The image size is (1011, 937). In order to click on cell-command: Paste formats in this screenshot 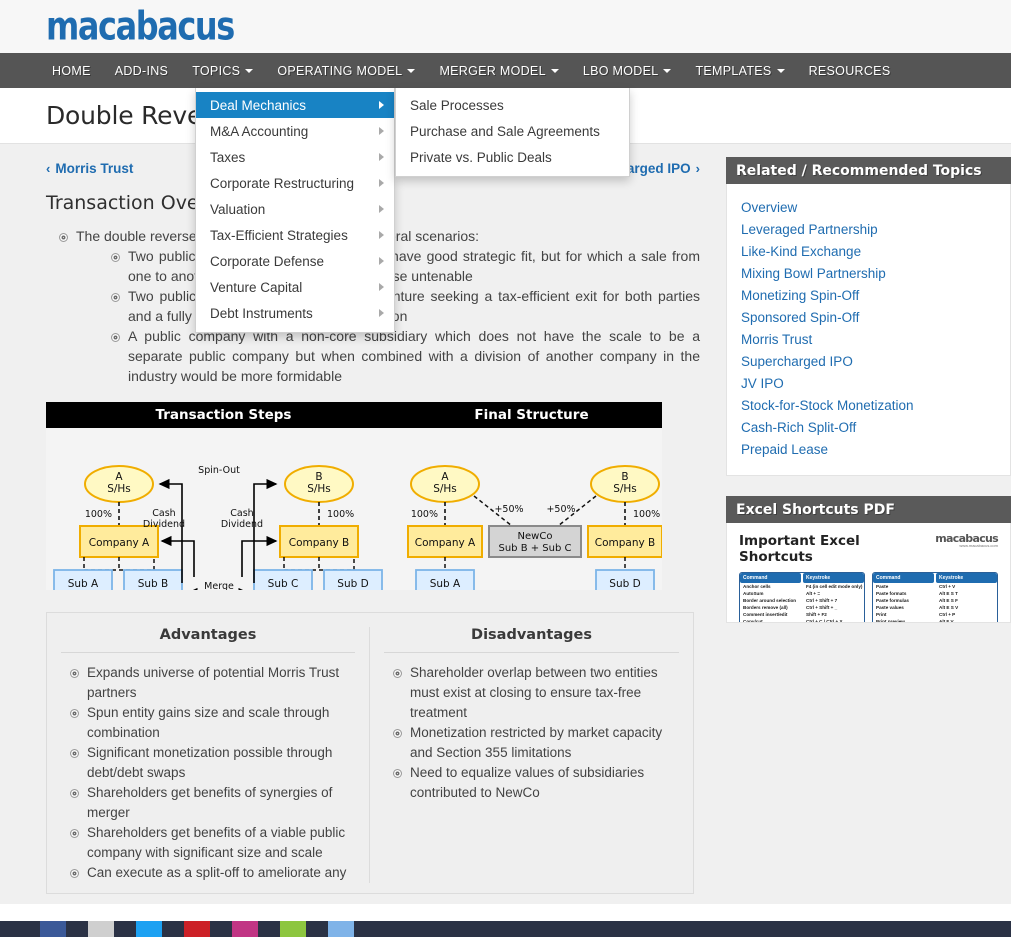, I will do `click(891, 593)`.